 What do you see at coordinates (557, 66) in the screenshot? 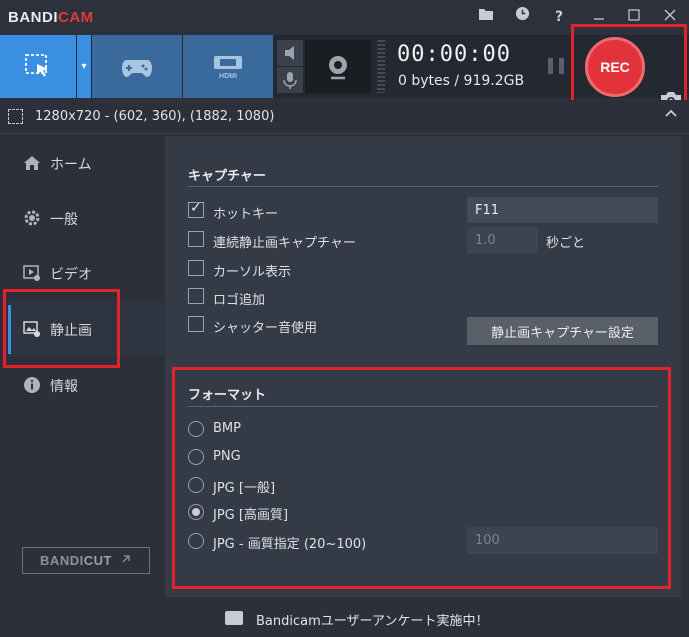
I see `pause-button` at bounding box center [557, 66].